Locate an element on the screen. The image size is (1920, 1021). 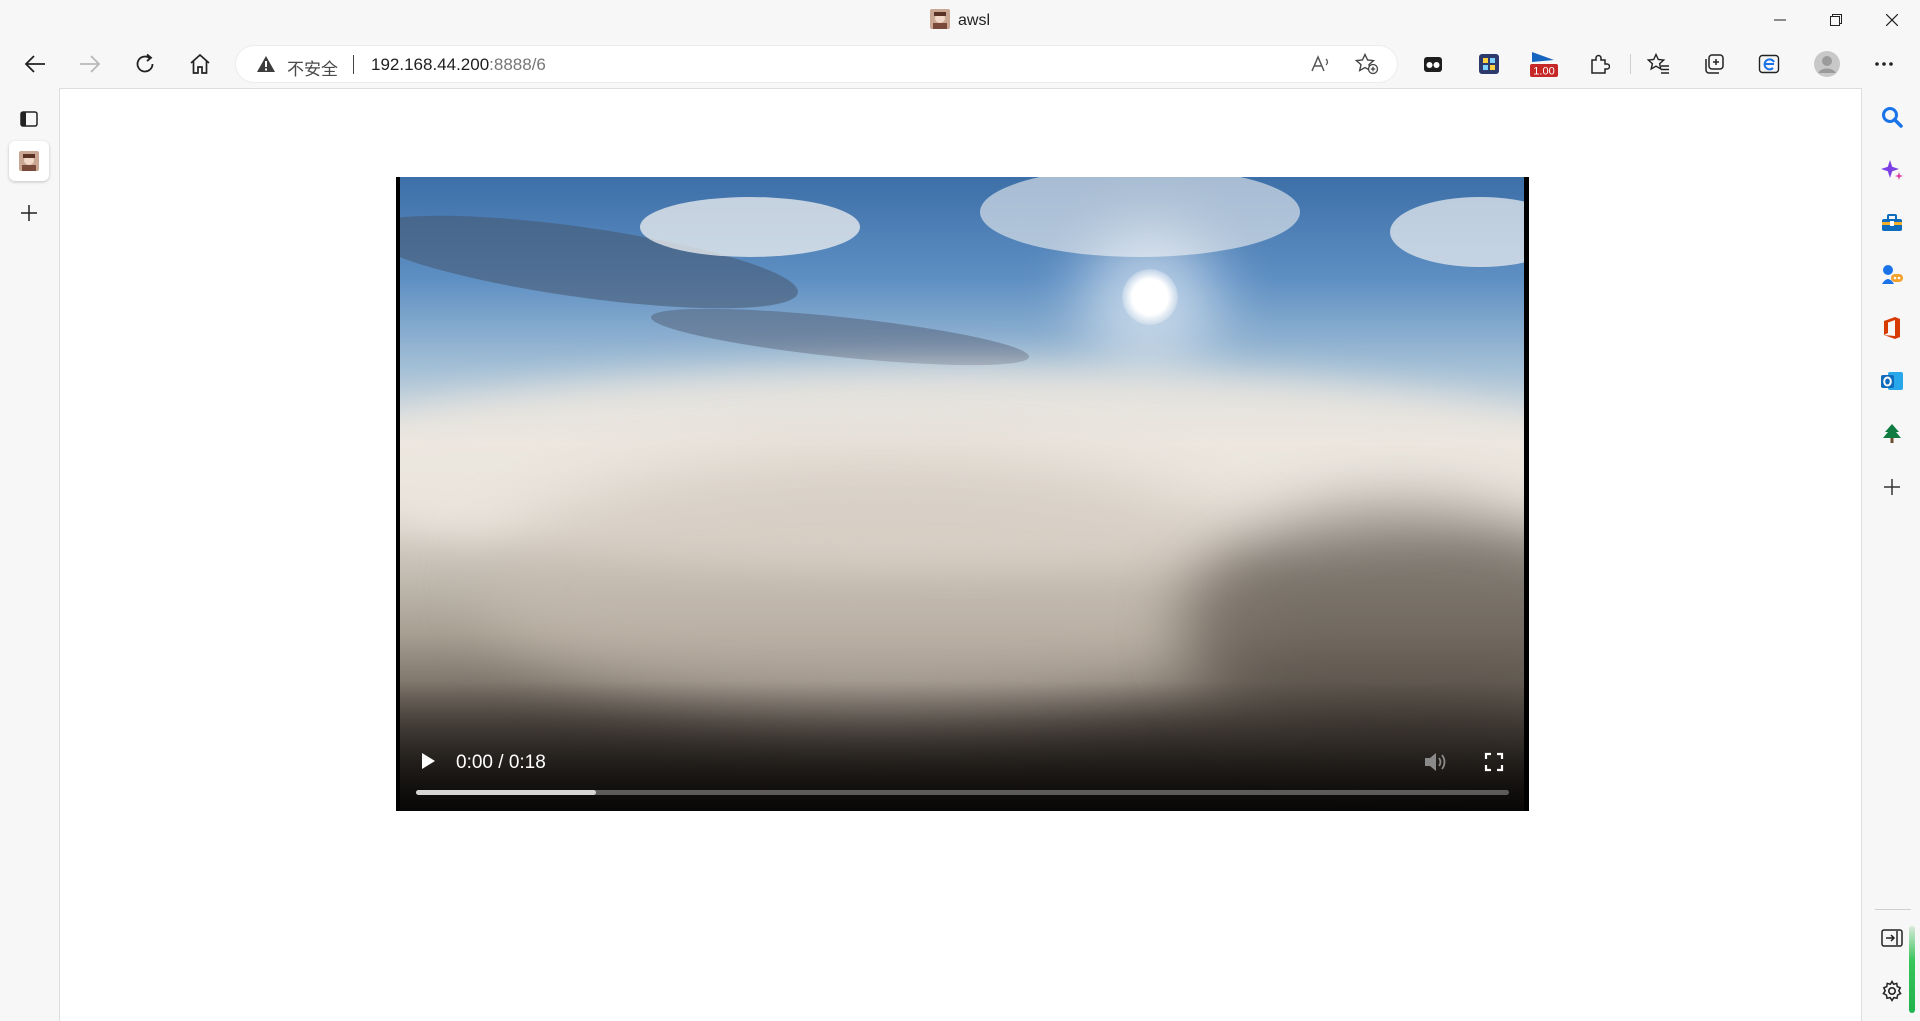
sidebar-copilot-button is located at coordinates (1892, 170).